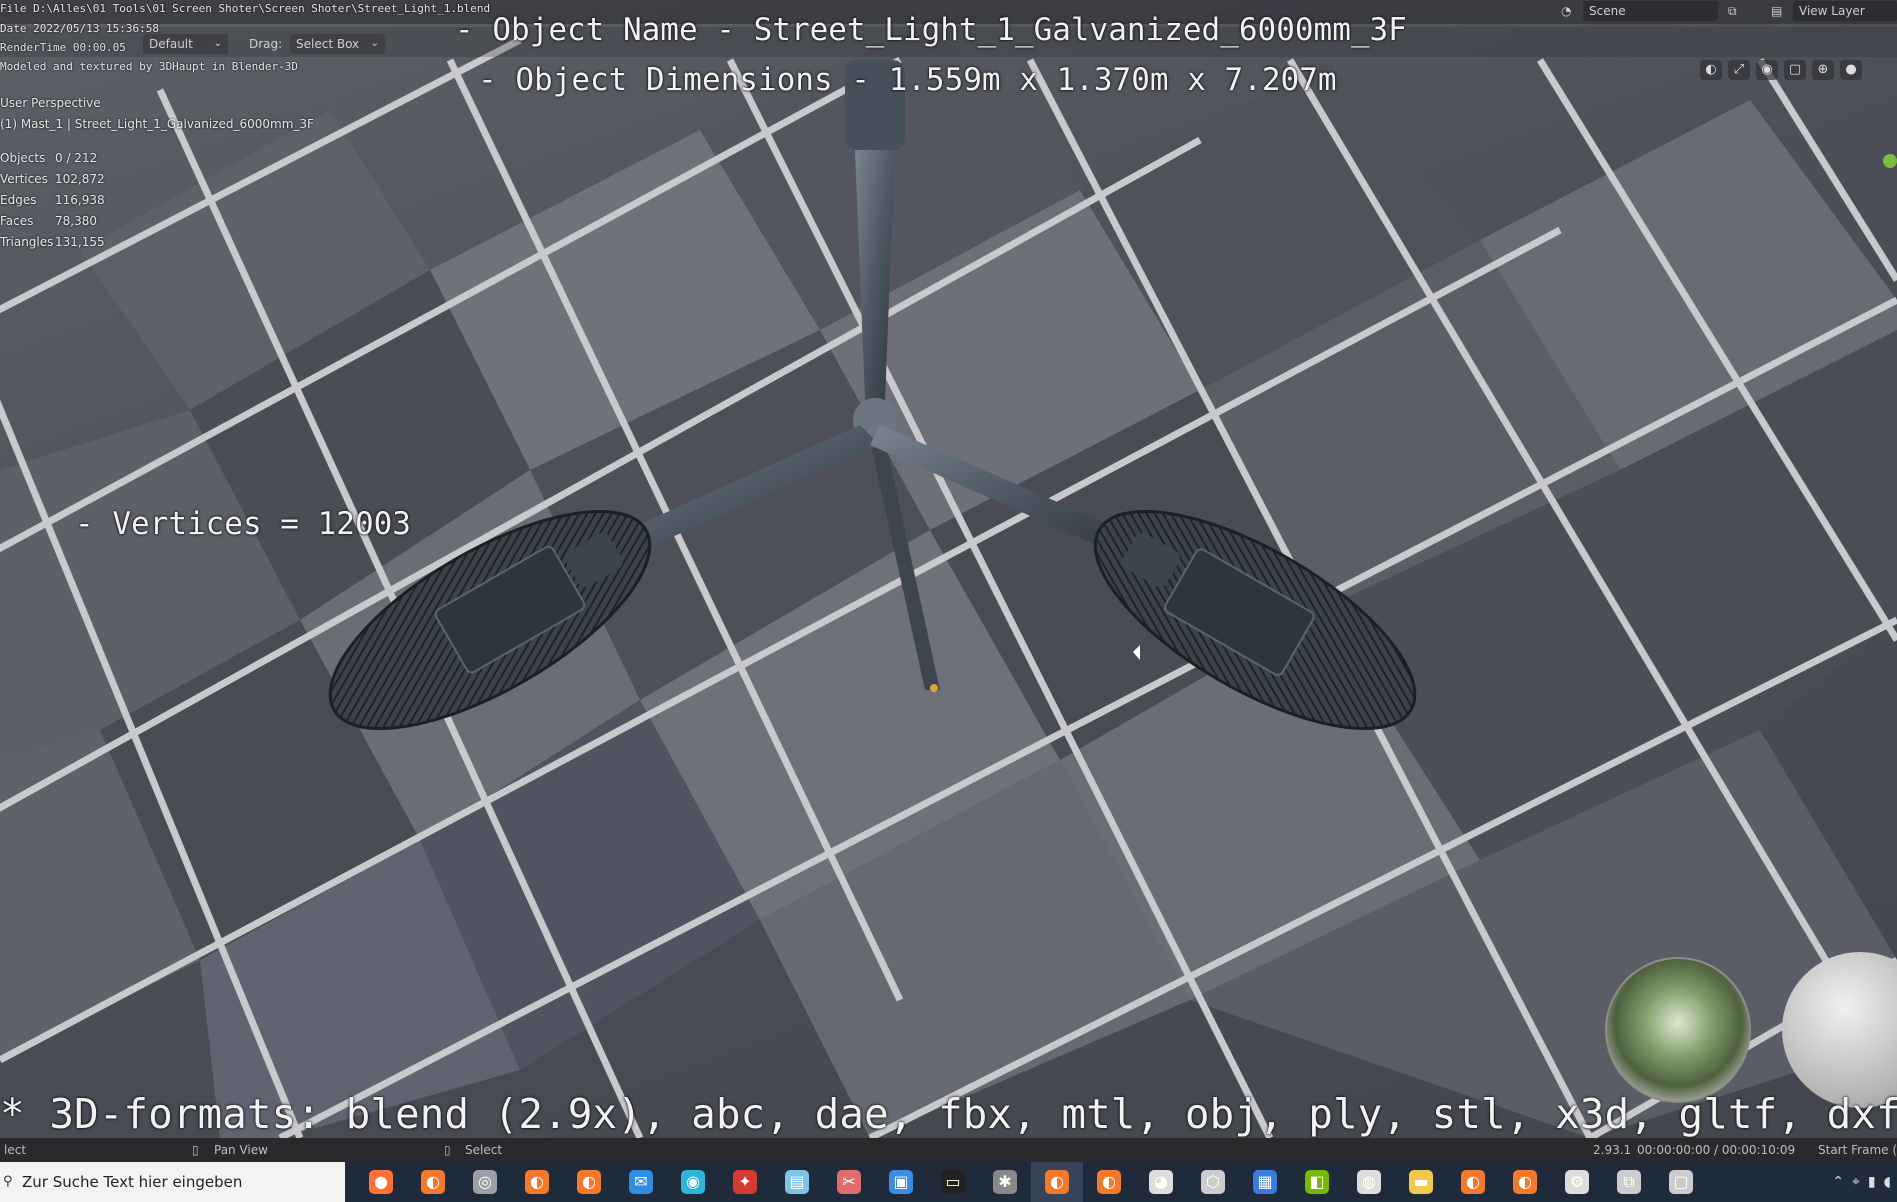 Image resolution: width=1897 pixels, height=1202 pixels. I want to click on orientation-dropdown: Default ⌄, so click(185, 44).